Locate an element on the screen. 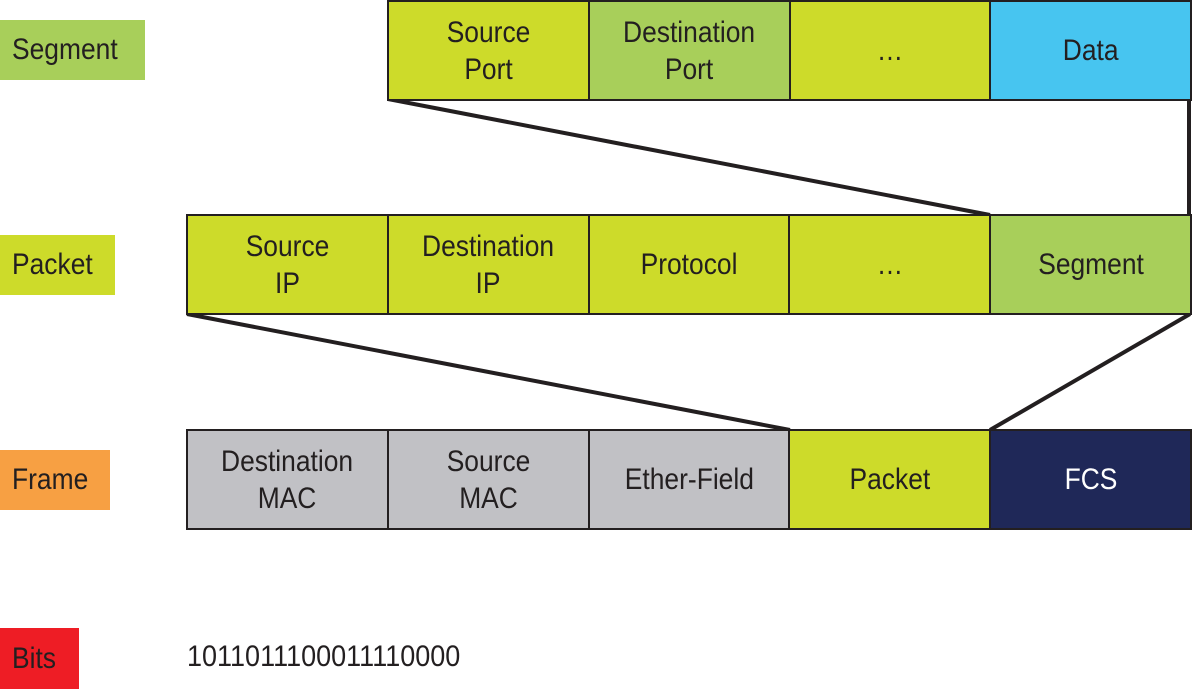  bits-label: Bits is located at coordinates (39, 658).